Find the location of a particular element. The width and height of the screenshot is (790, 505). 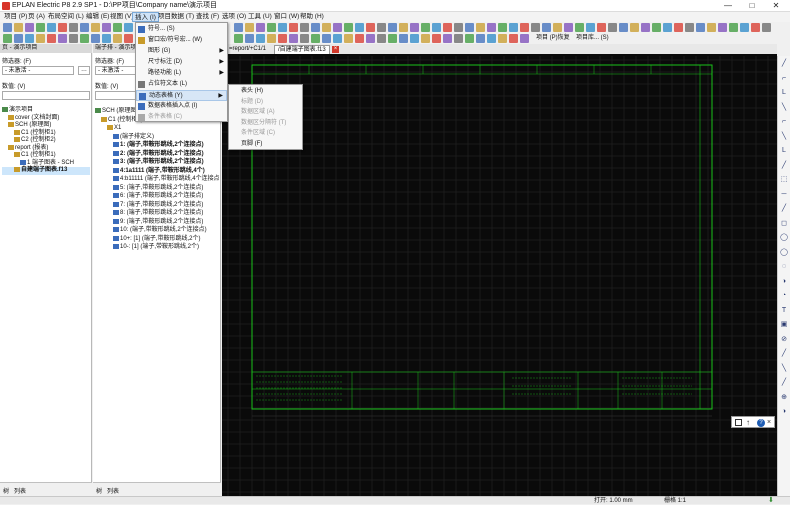

tree-item: 自建端子图表.f13 is located at coordinates (46, 171).